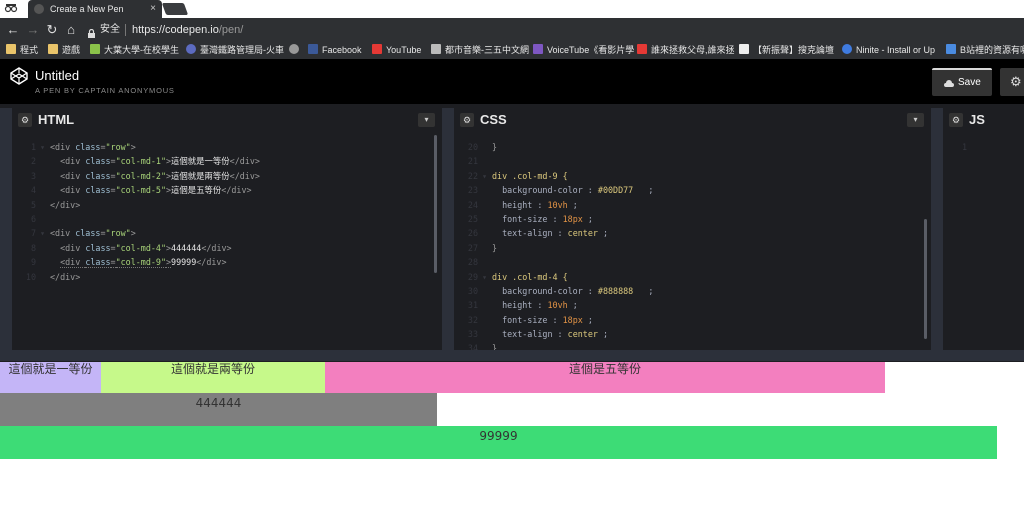 This screenshot has height=508, width=1024. What do you see at coordinates (64, 50) in the screenshot?
I see `bookmark-item: 遊戲` at bounding box center [64, 50].